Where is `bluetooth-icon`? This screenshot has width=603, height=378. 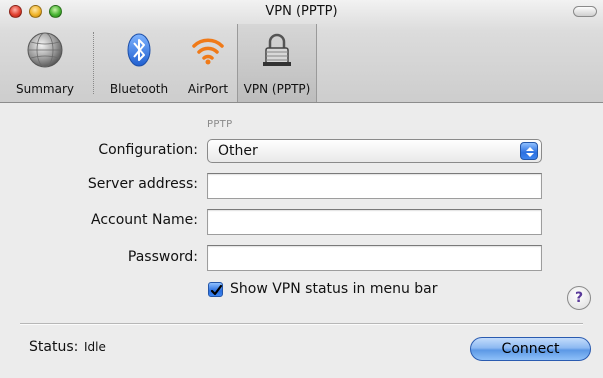
bluetooth-icon is located at coordinates (139, 50).